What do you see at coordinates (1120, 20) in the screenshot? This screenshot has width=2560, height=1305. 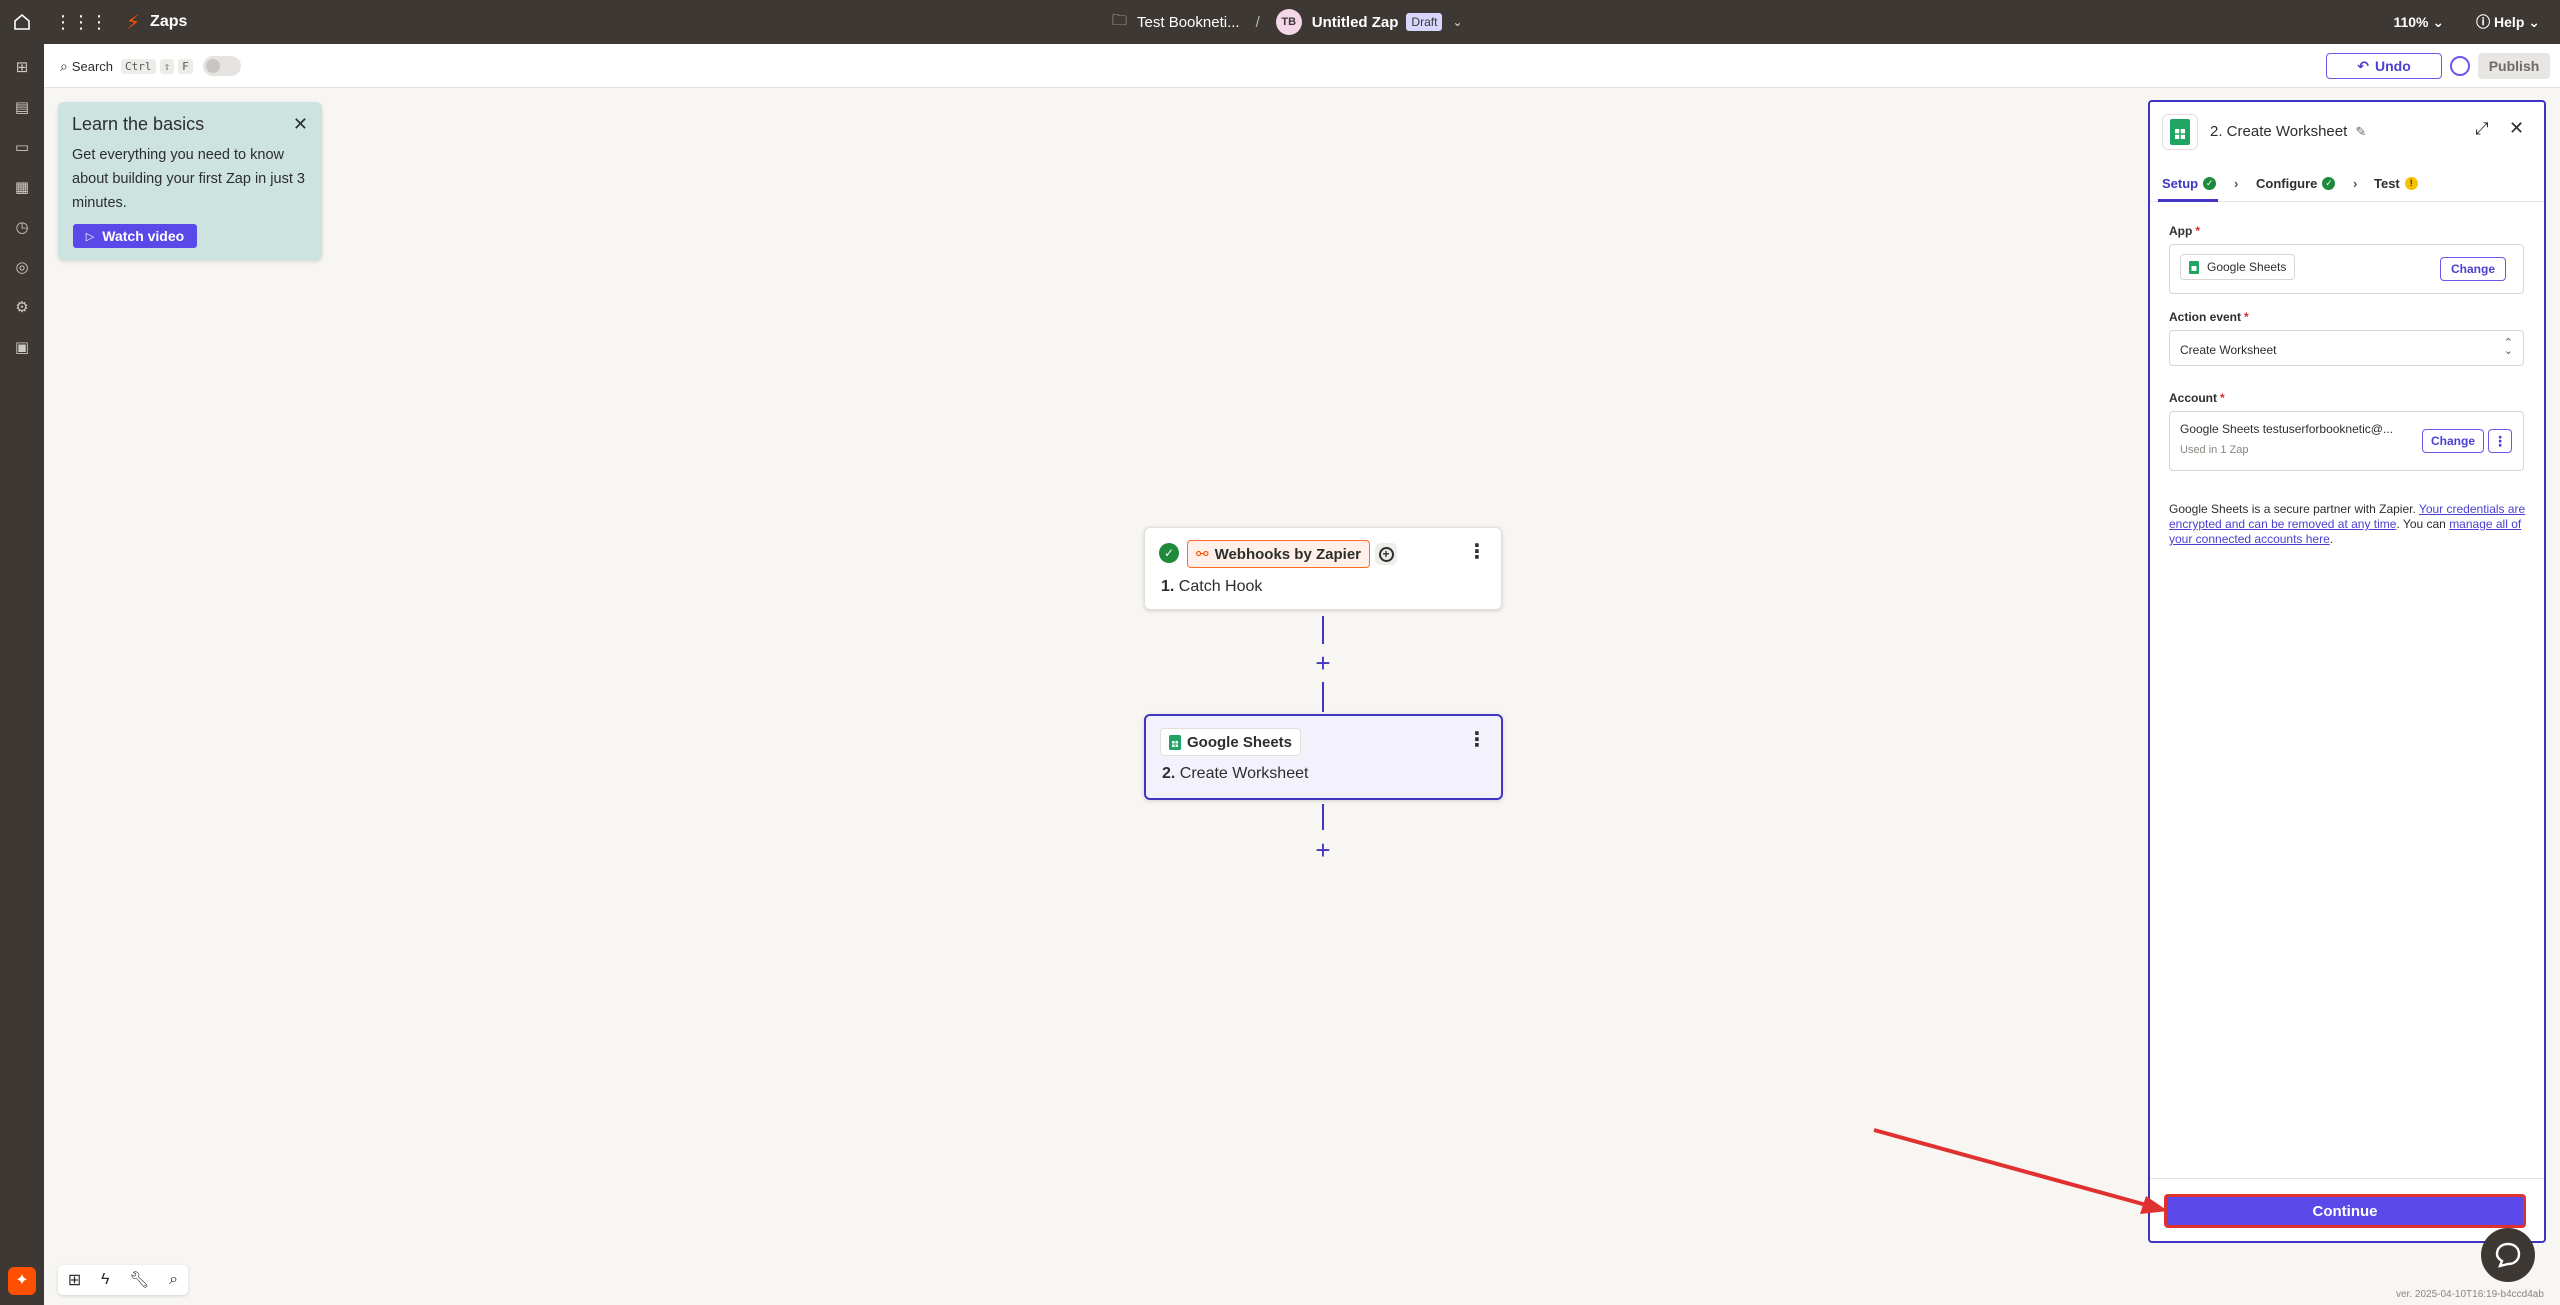 I see `folder-icon: 🗀` at bounding box center [1120, 20].